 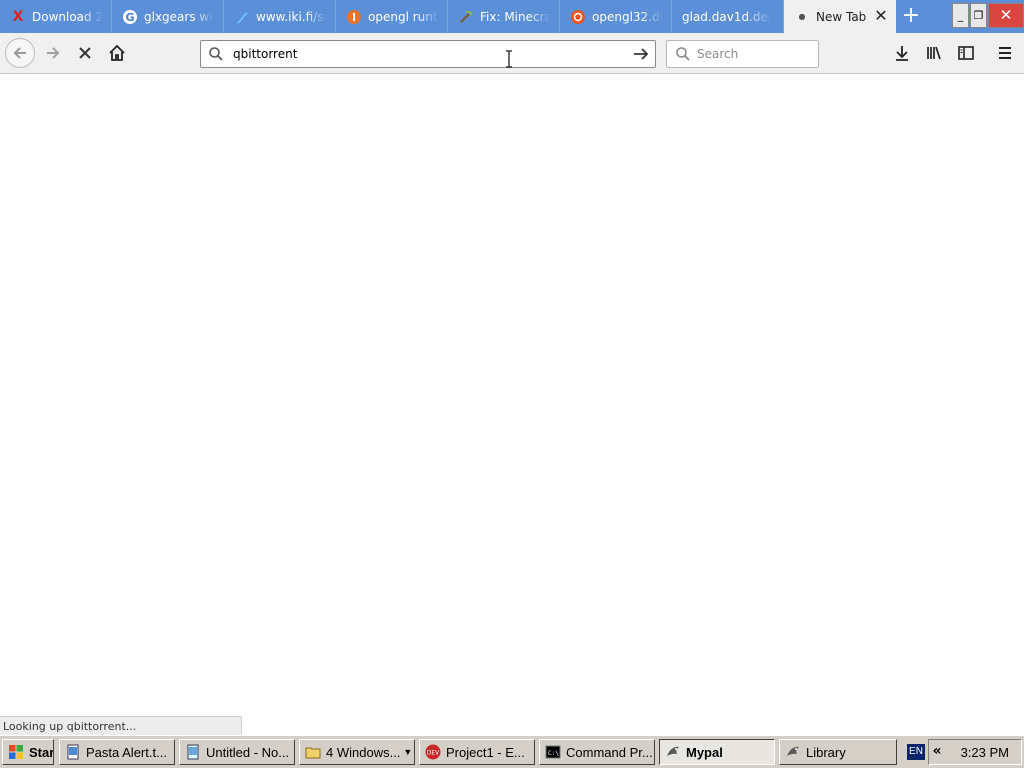 I want to click on back-button, so click(x=20, y=53).